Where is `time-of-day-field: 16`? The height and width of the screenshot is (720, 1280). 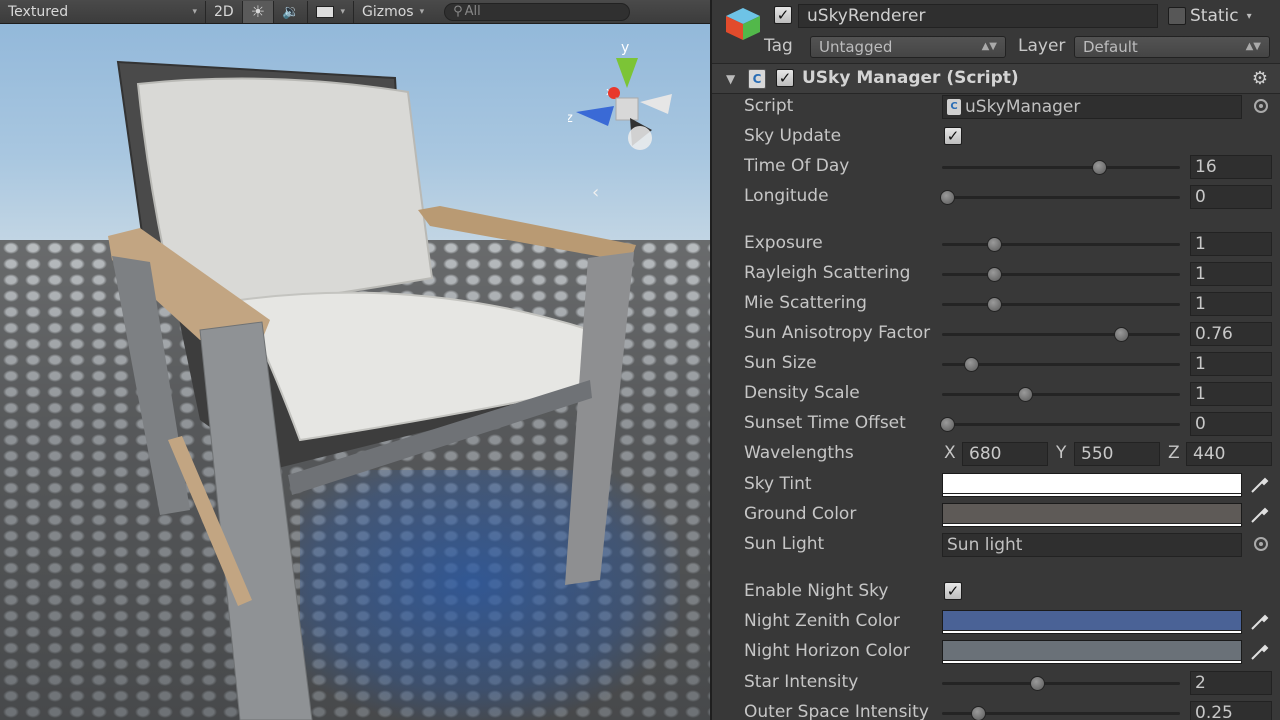 time-of-day-field: 16 is located at coordinates (1231, 167).